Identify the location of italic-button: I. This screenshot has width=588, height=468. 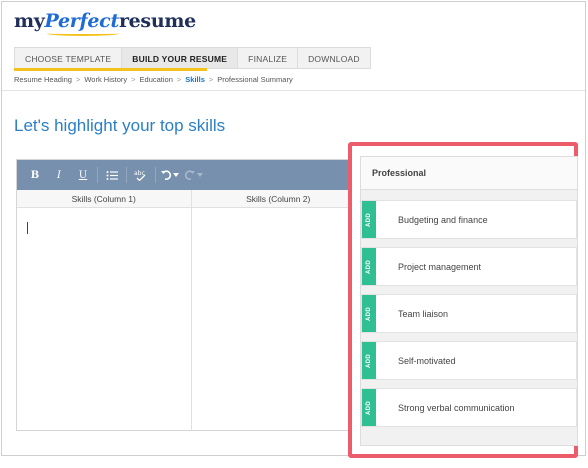
(59, 175).